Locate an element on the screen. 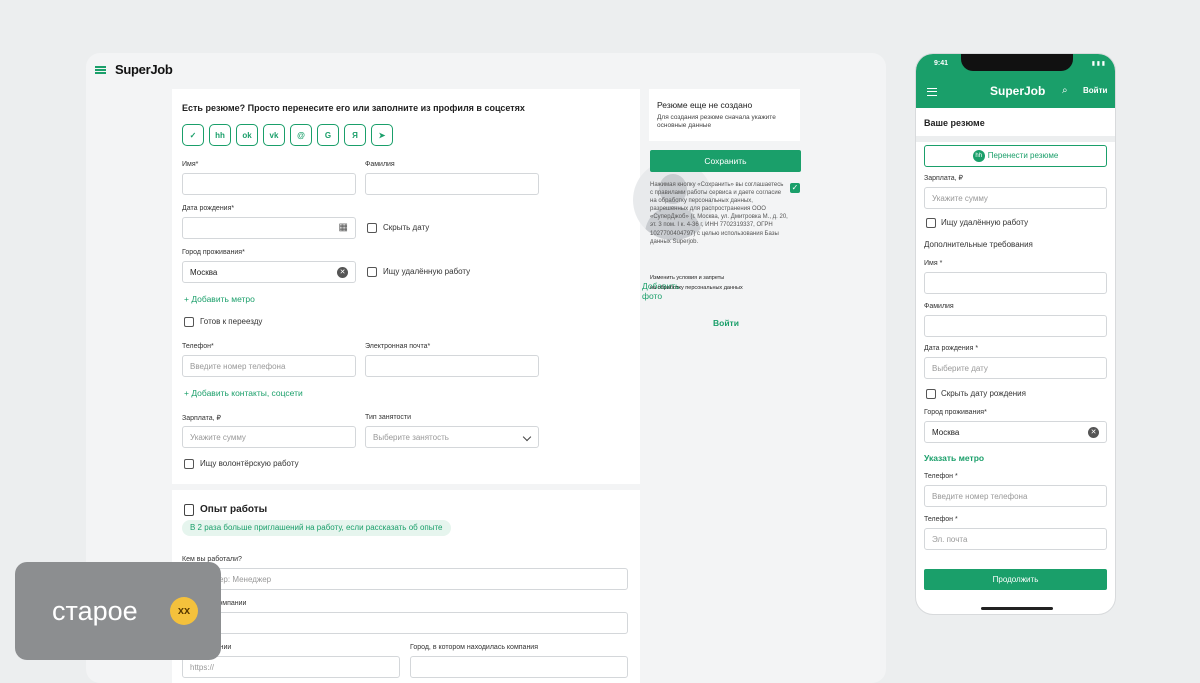  m-email-input: Эл. почта is located at coordinates (1015, 539).